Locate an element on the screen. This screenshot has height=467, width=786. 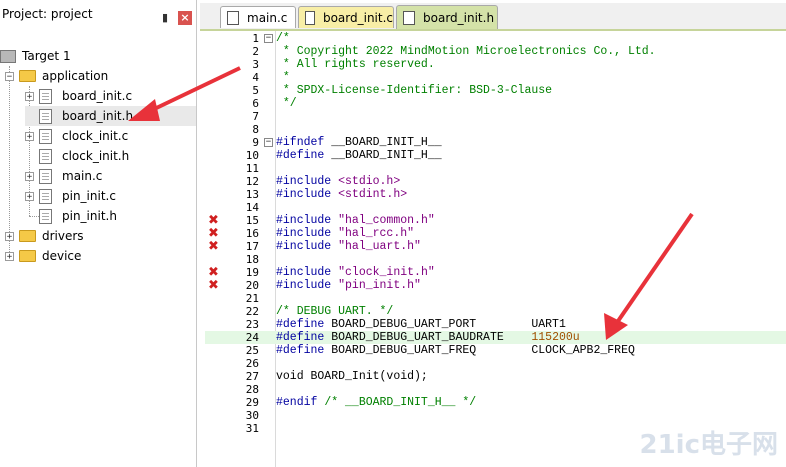
line-number: 8 is located at coordinates (255, 129).